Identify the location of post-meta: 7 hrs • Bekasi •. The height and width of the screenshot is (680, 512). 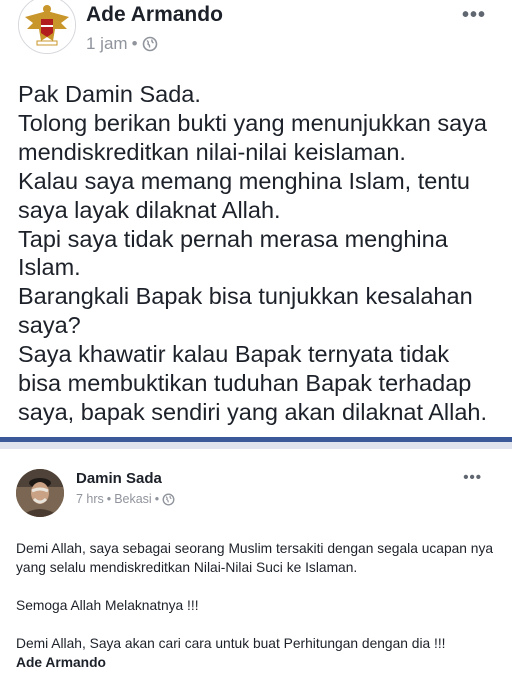
(125, 499).